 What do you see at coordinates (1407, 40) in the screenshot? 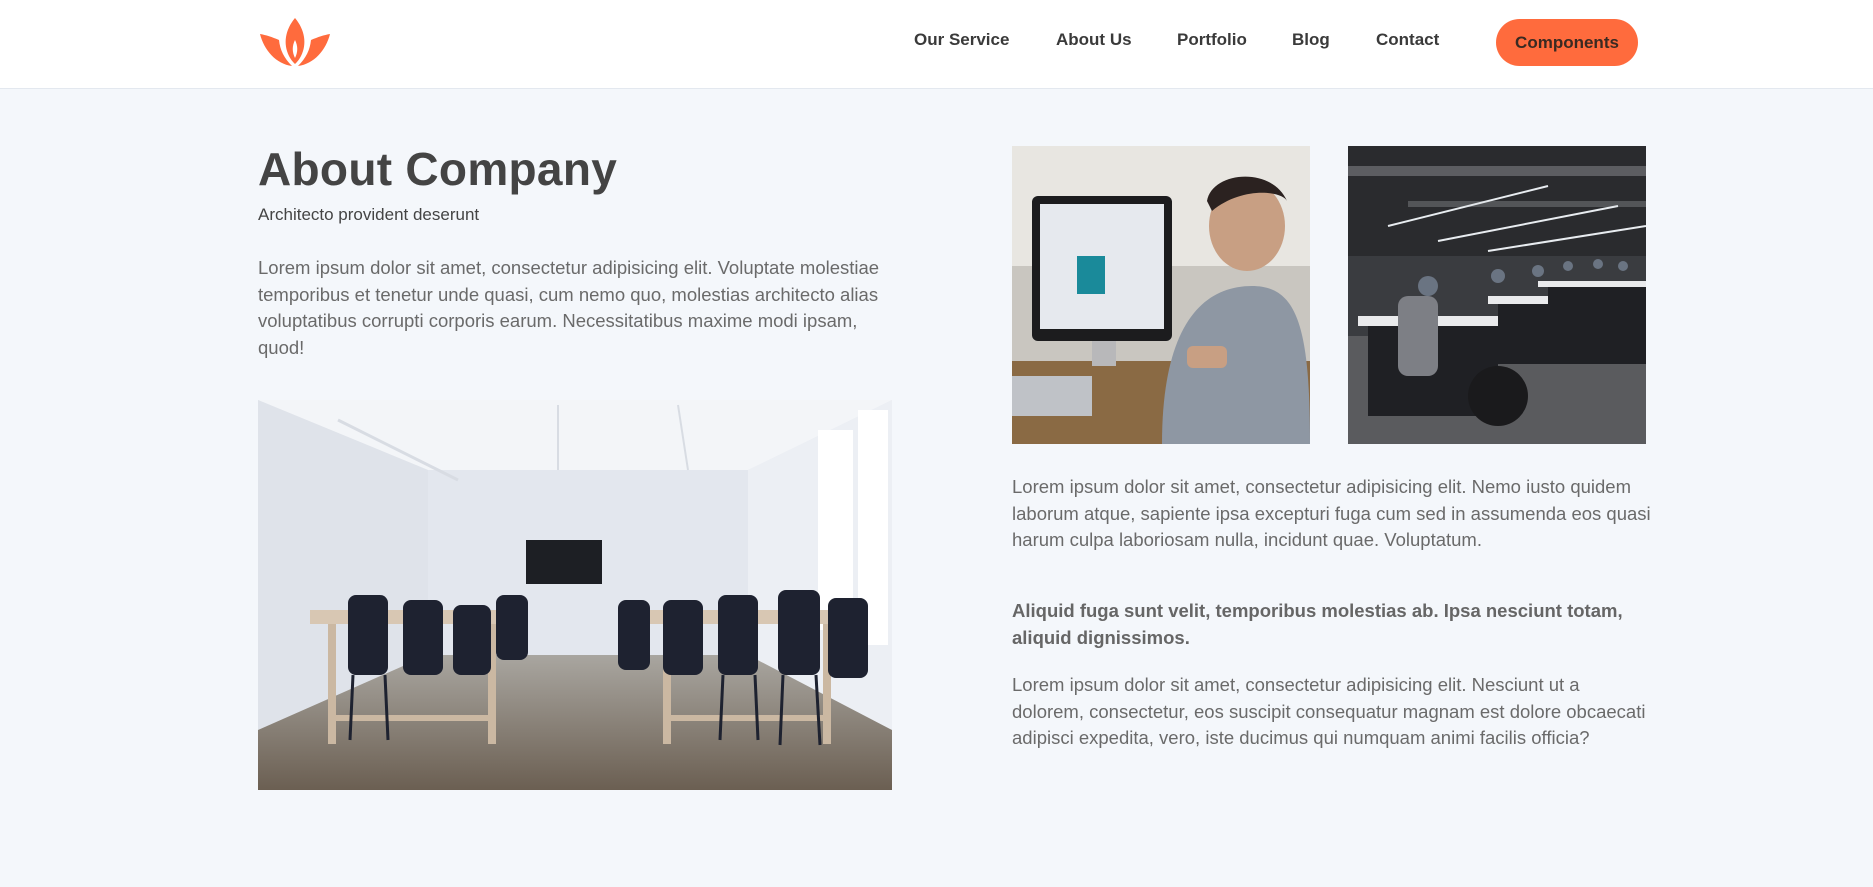
I see `nav-contact: Contact` at bounding box center [1407, 40].